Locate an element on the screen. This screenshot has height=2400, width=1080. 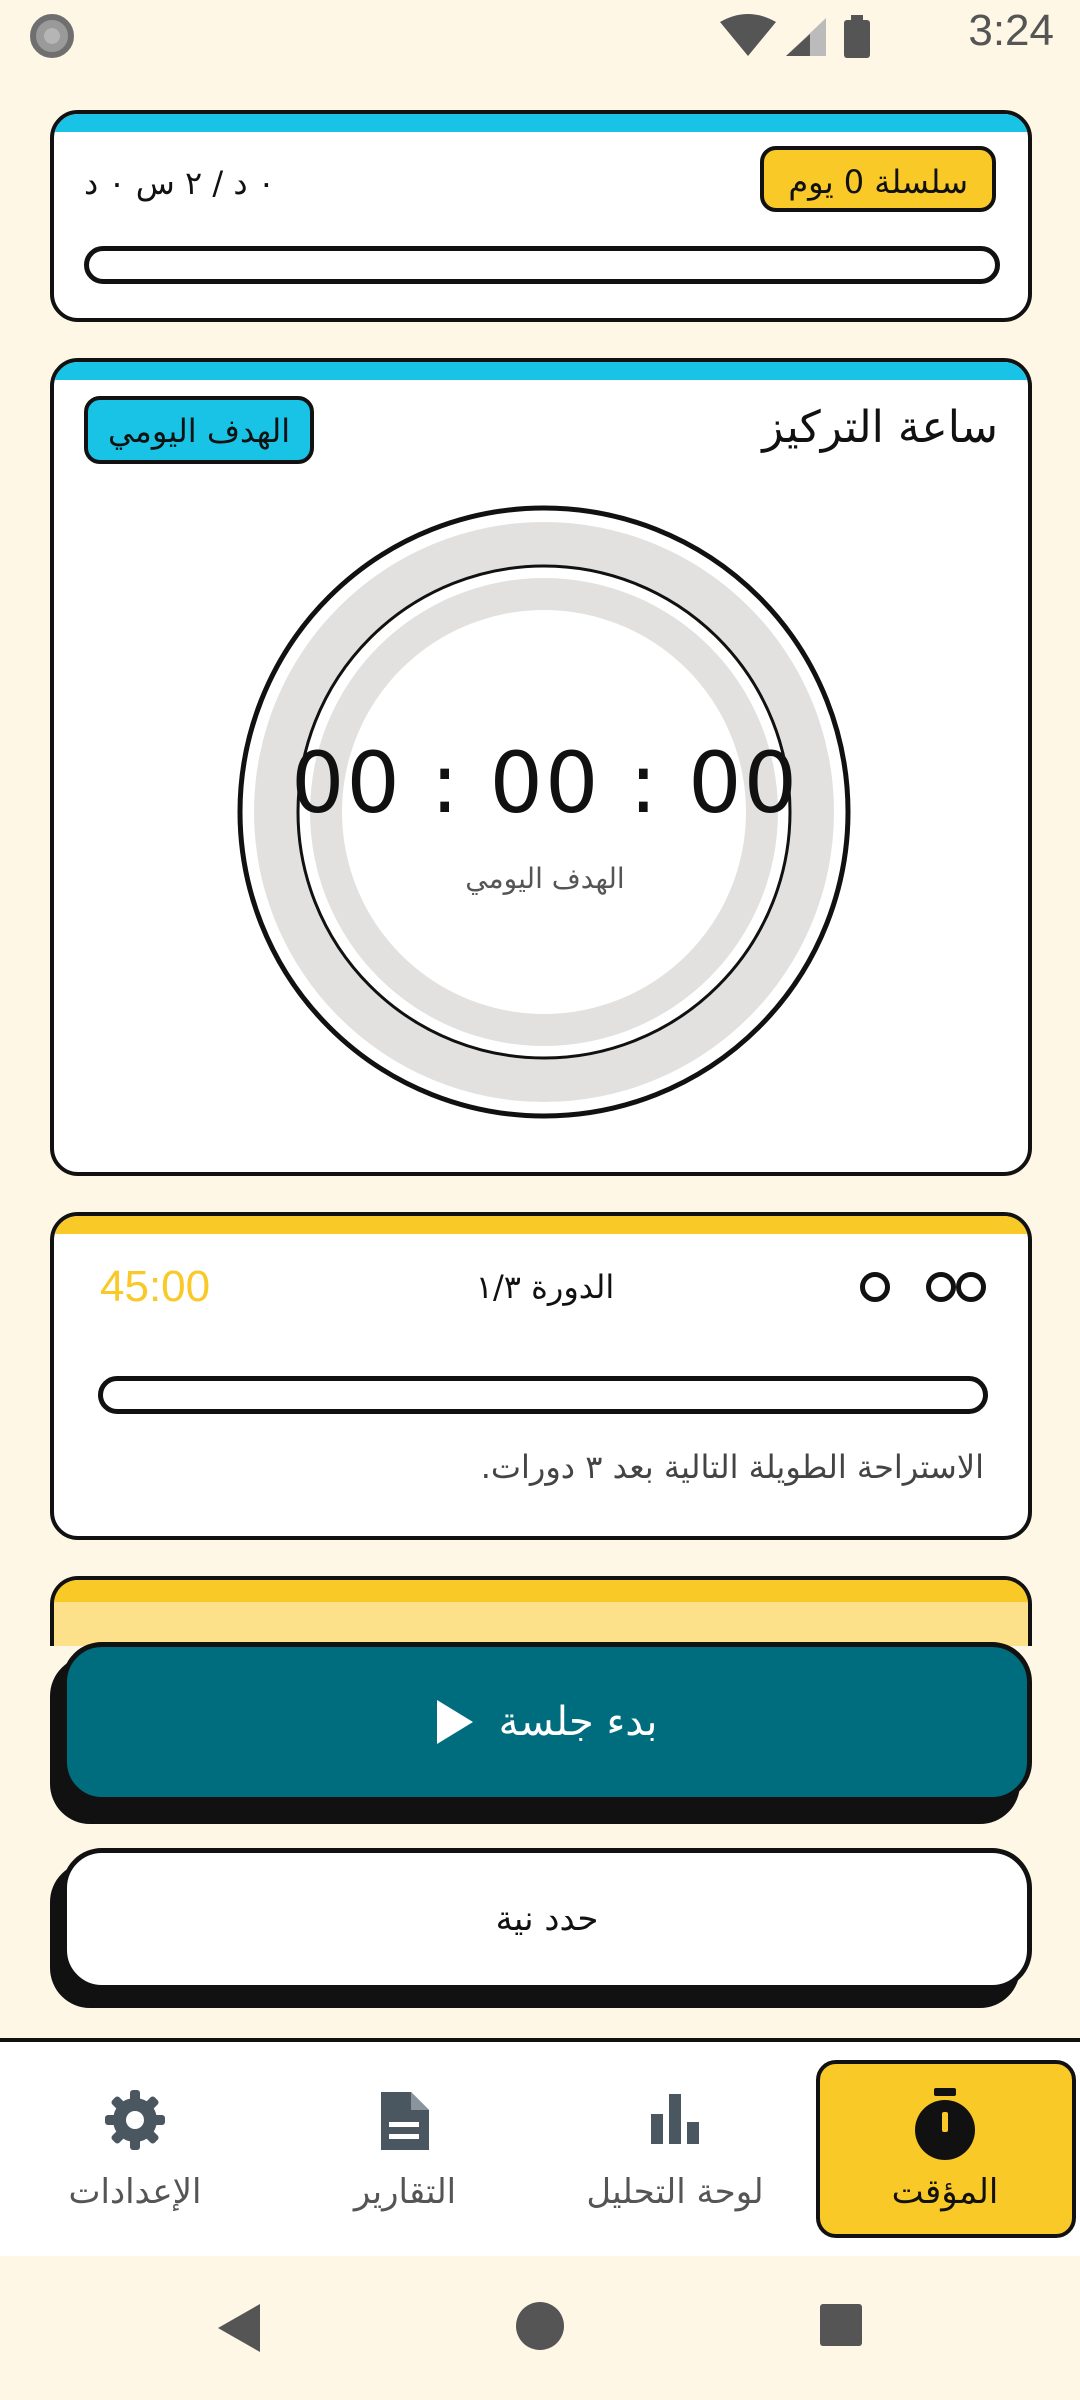
cycle-progress-bar is located at coordinates (543, 1395).